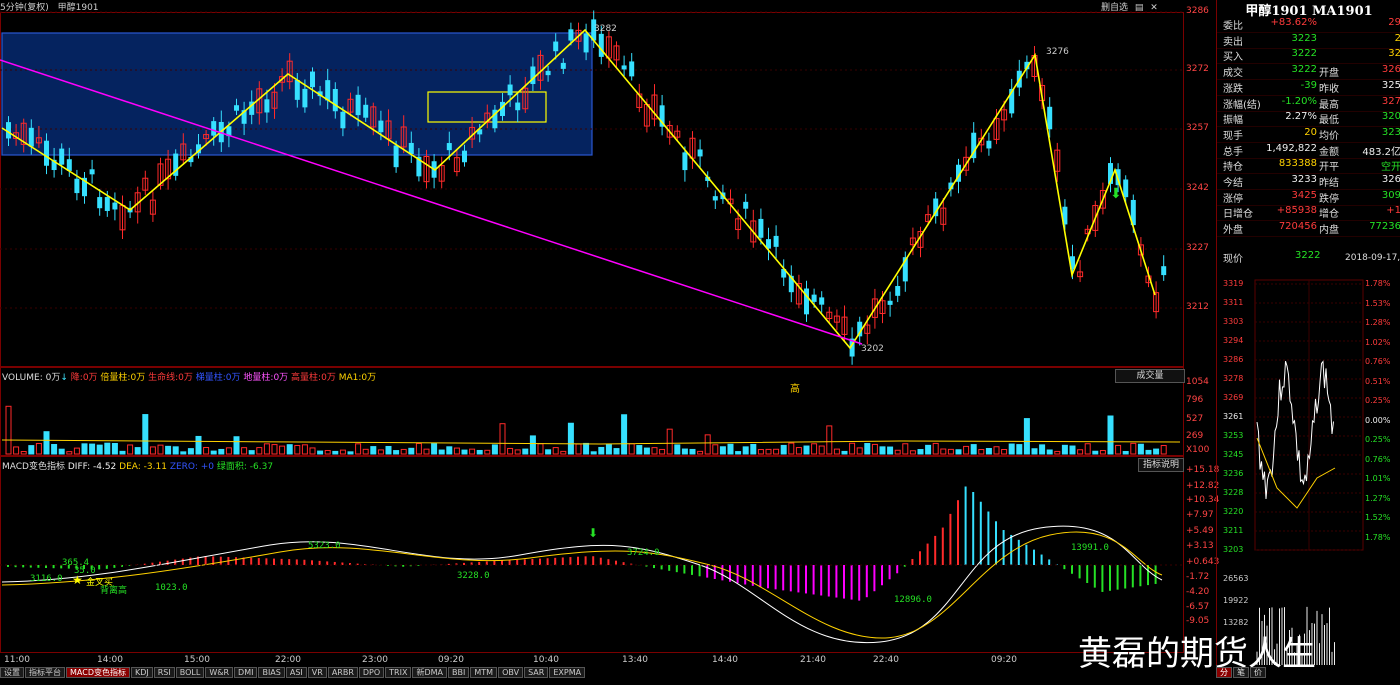 This screenshot has height=685, width=1400. What do you see at coordinates (1200, 515) in the screenshot?
I see `macd-tick: +7.97` at bounding box center [1200, 515].